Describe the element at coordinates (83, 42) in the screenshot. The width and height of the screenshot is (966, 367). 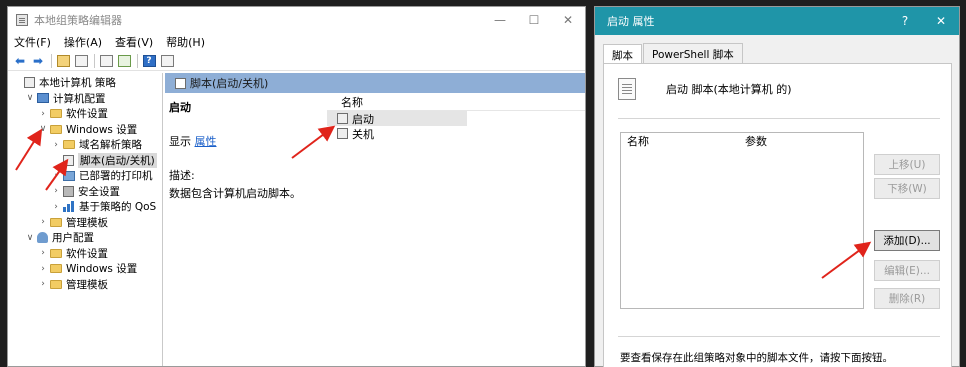
I see `menu-action: 操作(A)` at that location.